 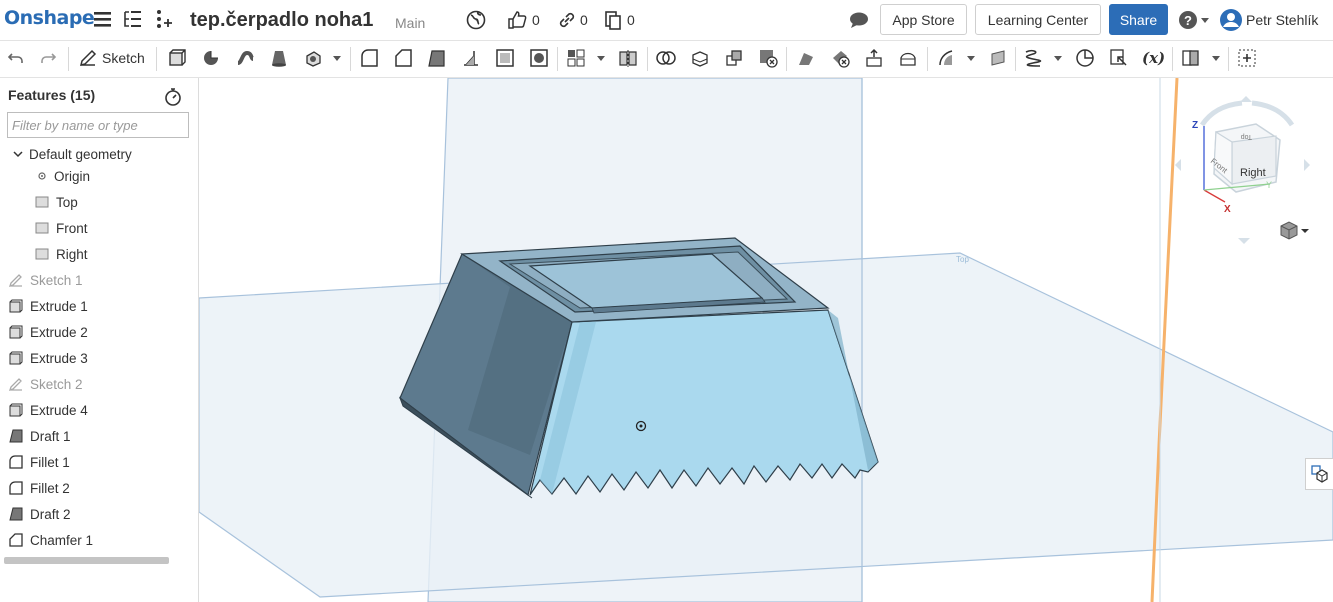 What do you see at coordinates (45, 280) in the screenshot?
I see `feature-item-sketch-1: Sketch 1` at bounding box center [45, 280].